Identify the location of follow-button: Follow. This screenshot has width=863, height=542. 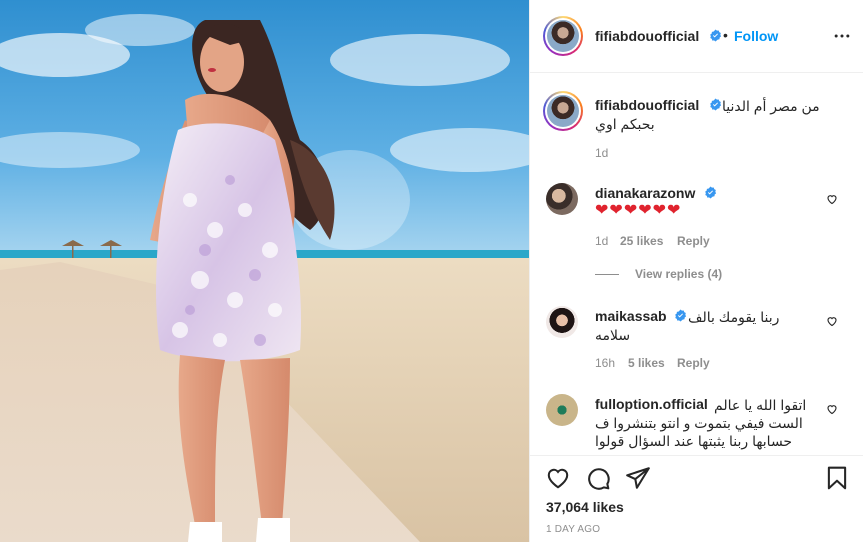
(756, 36).